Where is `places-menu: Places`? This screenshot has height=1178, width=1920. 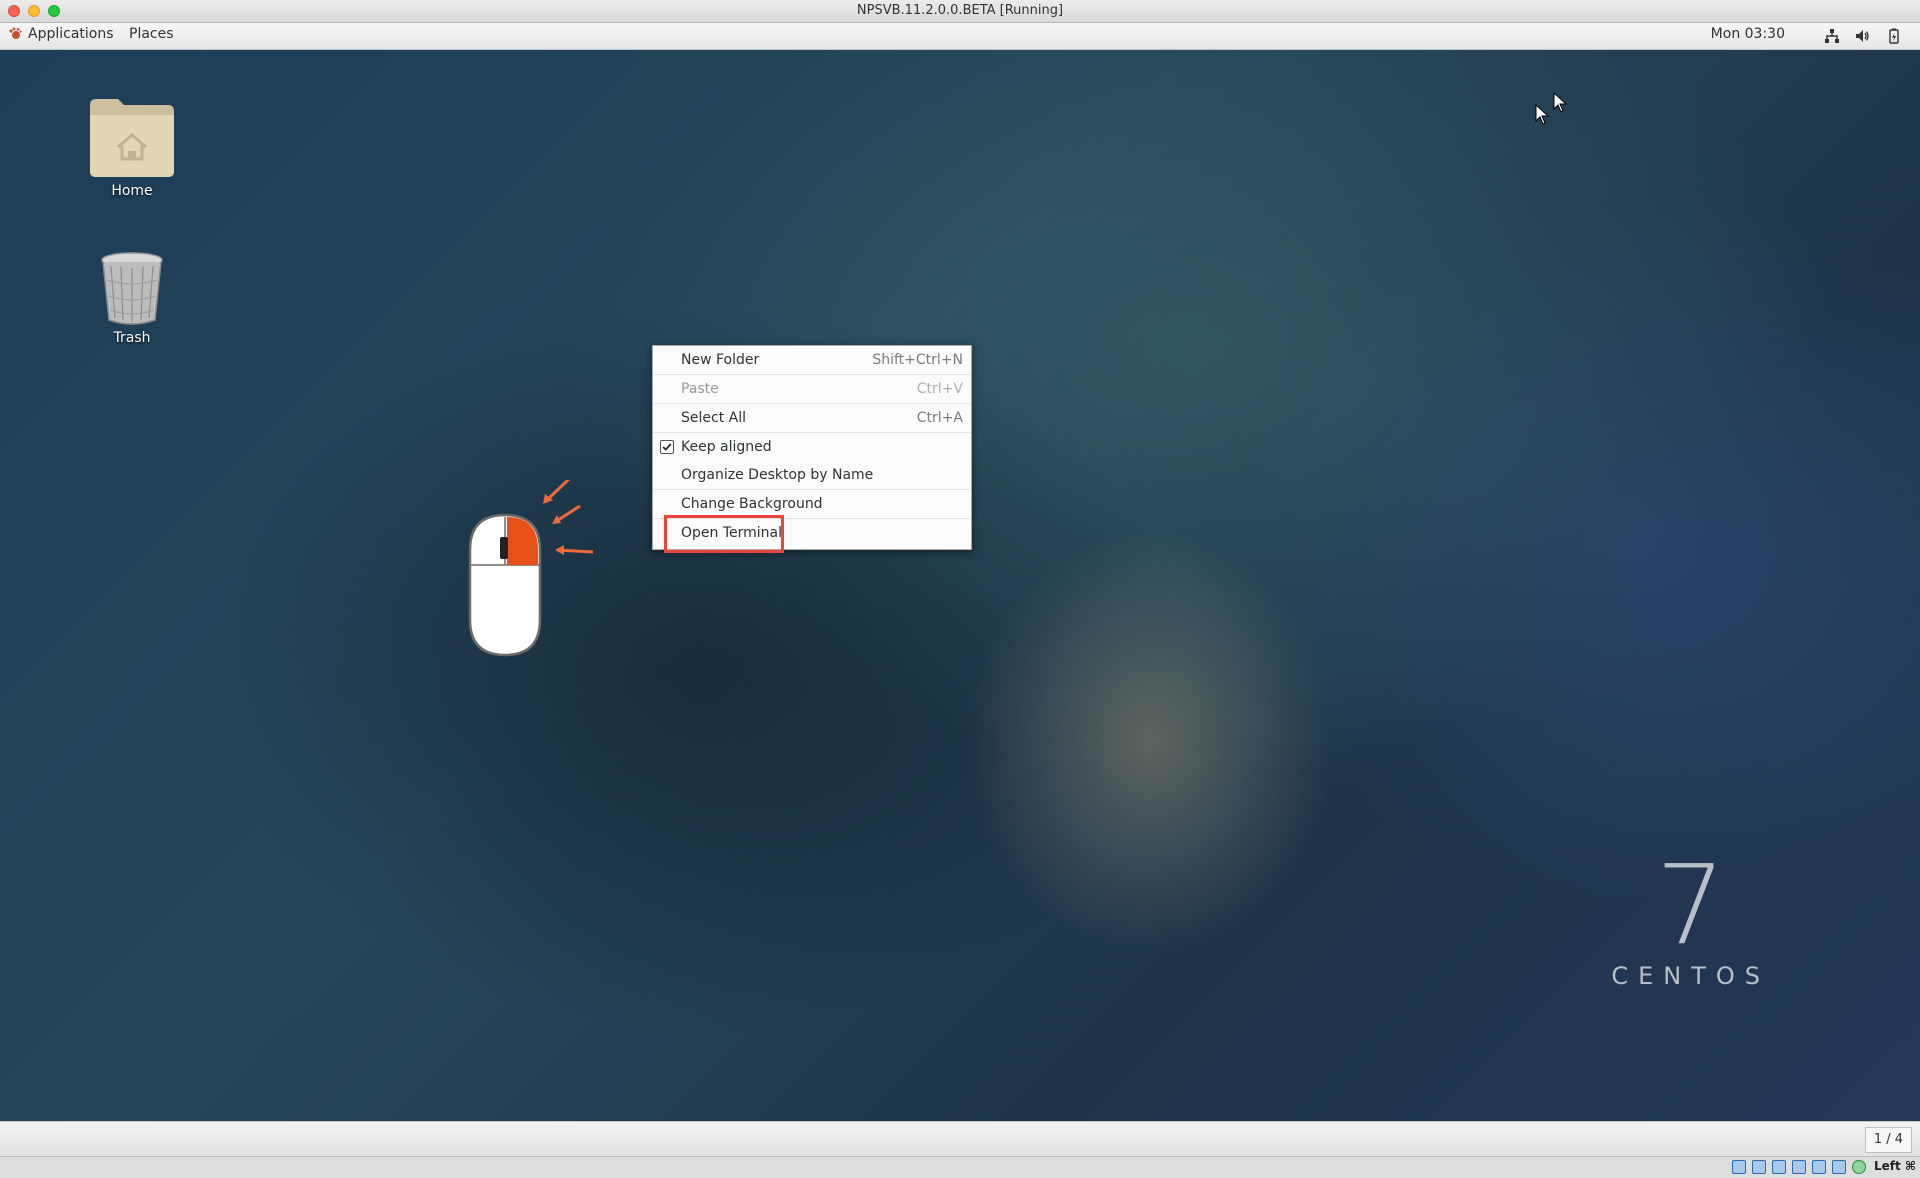
places-menu: Places is located at coordinates (151, 34).